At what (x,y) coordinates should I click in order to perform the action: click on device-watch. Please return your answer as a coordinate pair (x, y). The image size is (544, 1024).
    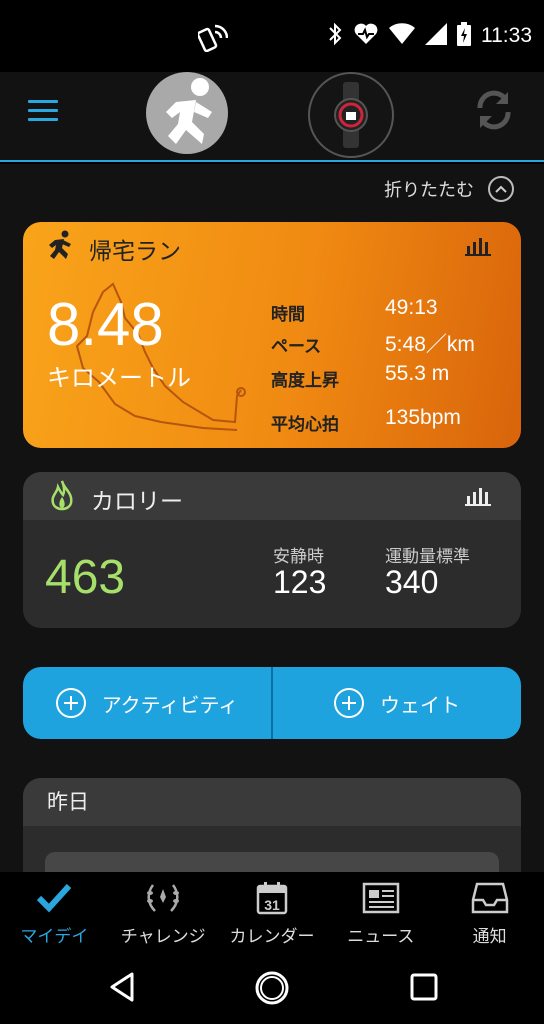
    Looking at the image, I should click on (351, 115).